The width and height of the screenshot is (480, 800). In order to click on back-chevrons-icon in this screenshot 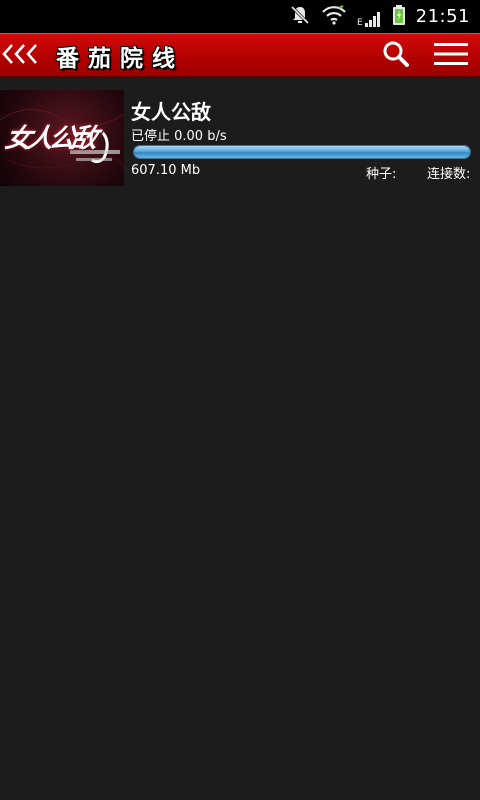, I will do `click(22, 56)`.